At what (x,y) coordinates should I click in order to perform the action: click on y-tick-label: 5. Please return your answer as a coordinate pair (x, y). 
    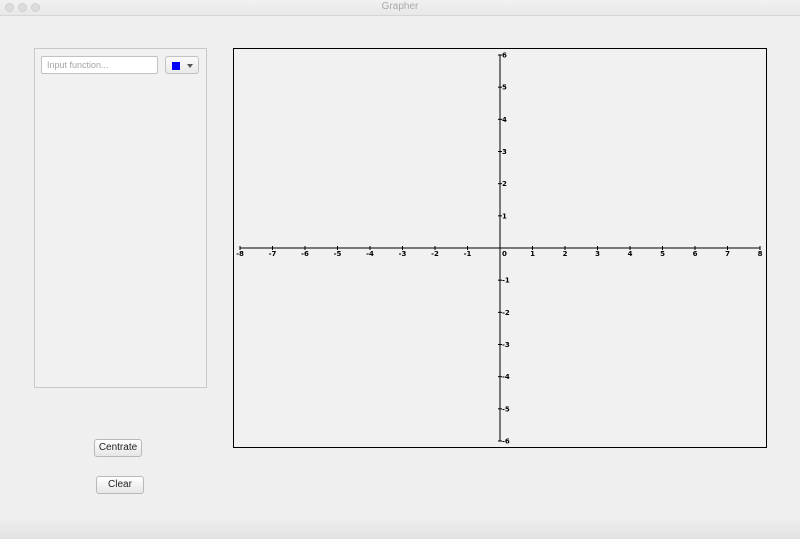
    Looking at the image, I should click on (504, 88).